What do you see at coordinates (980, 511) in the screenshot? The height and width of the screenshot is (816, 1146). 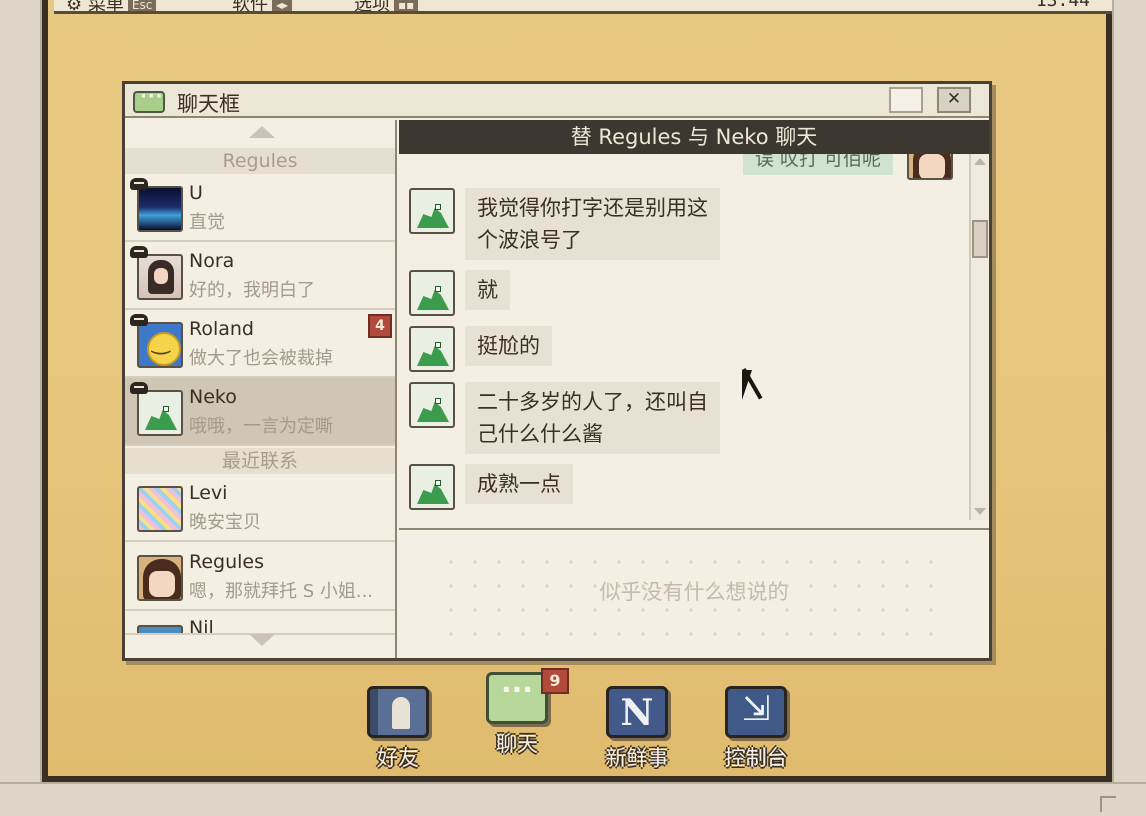 I see `scroll-down-icon` at bounding box center [980, 511].